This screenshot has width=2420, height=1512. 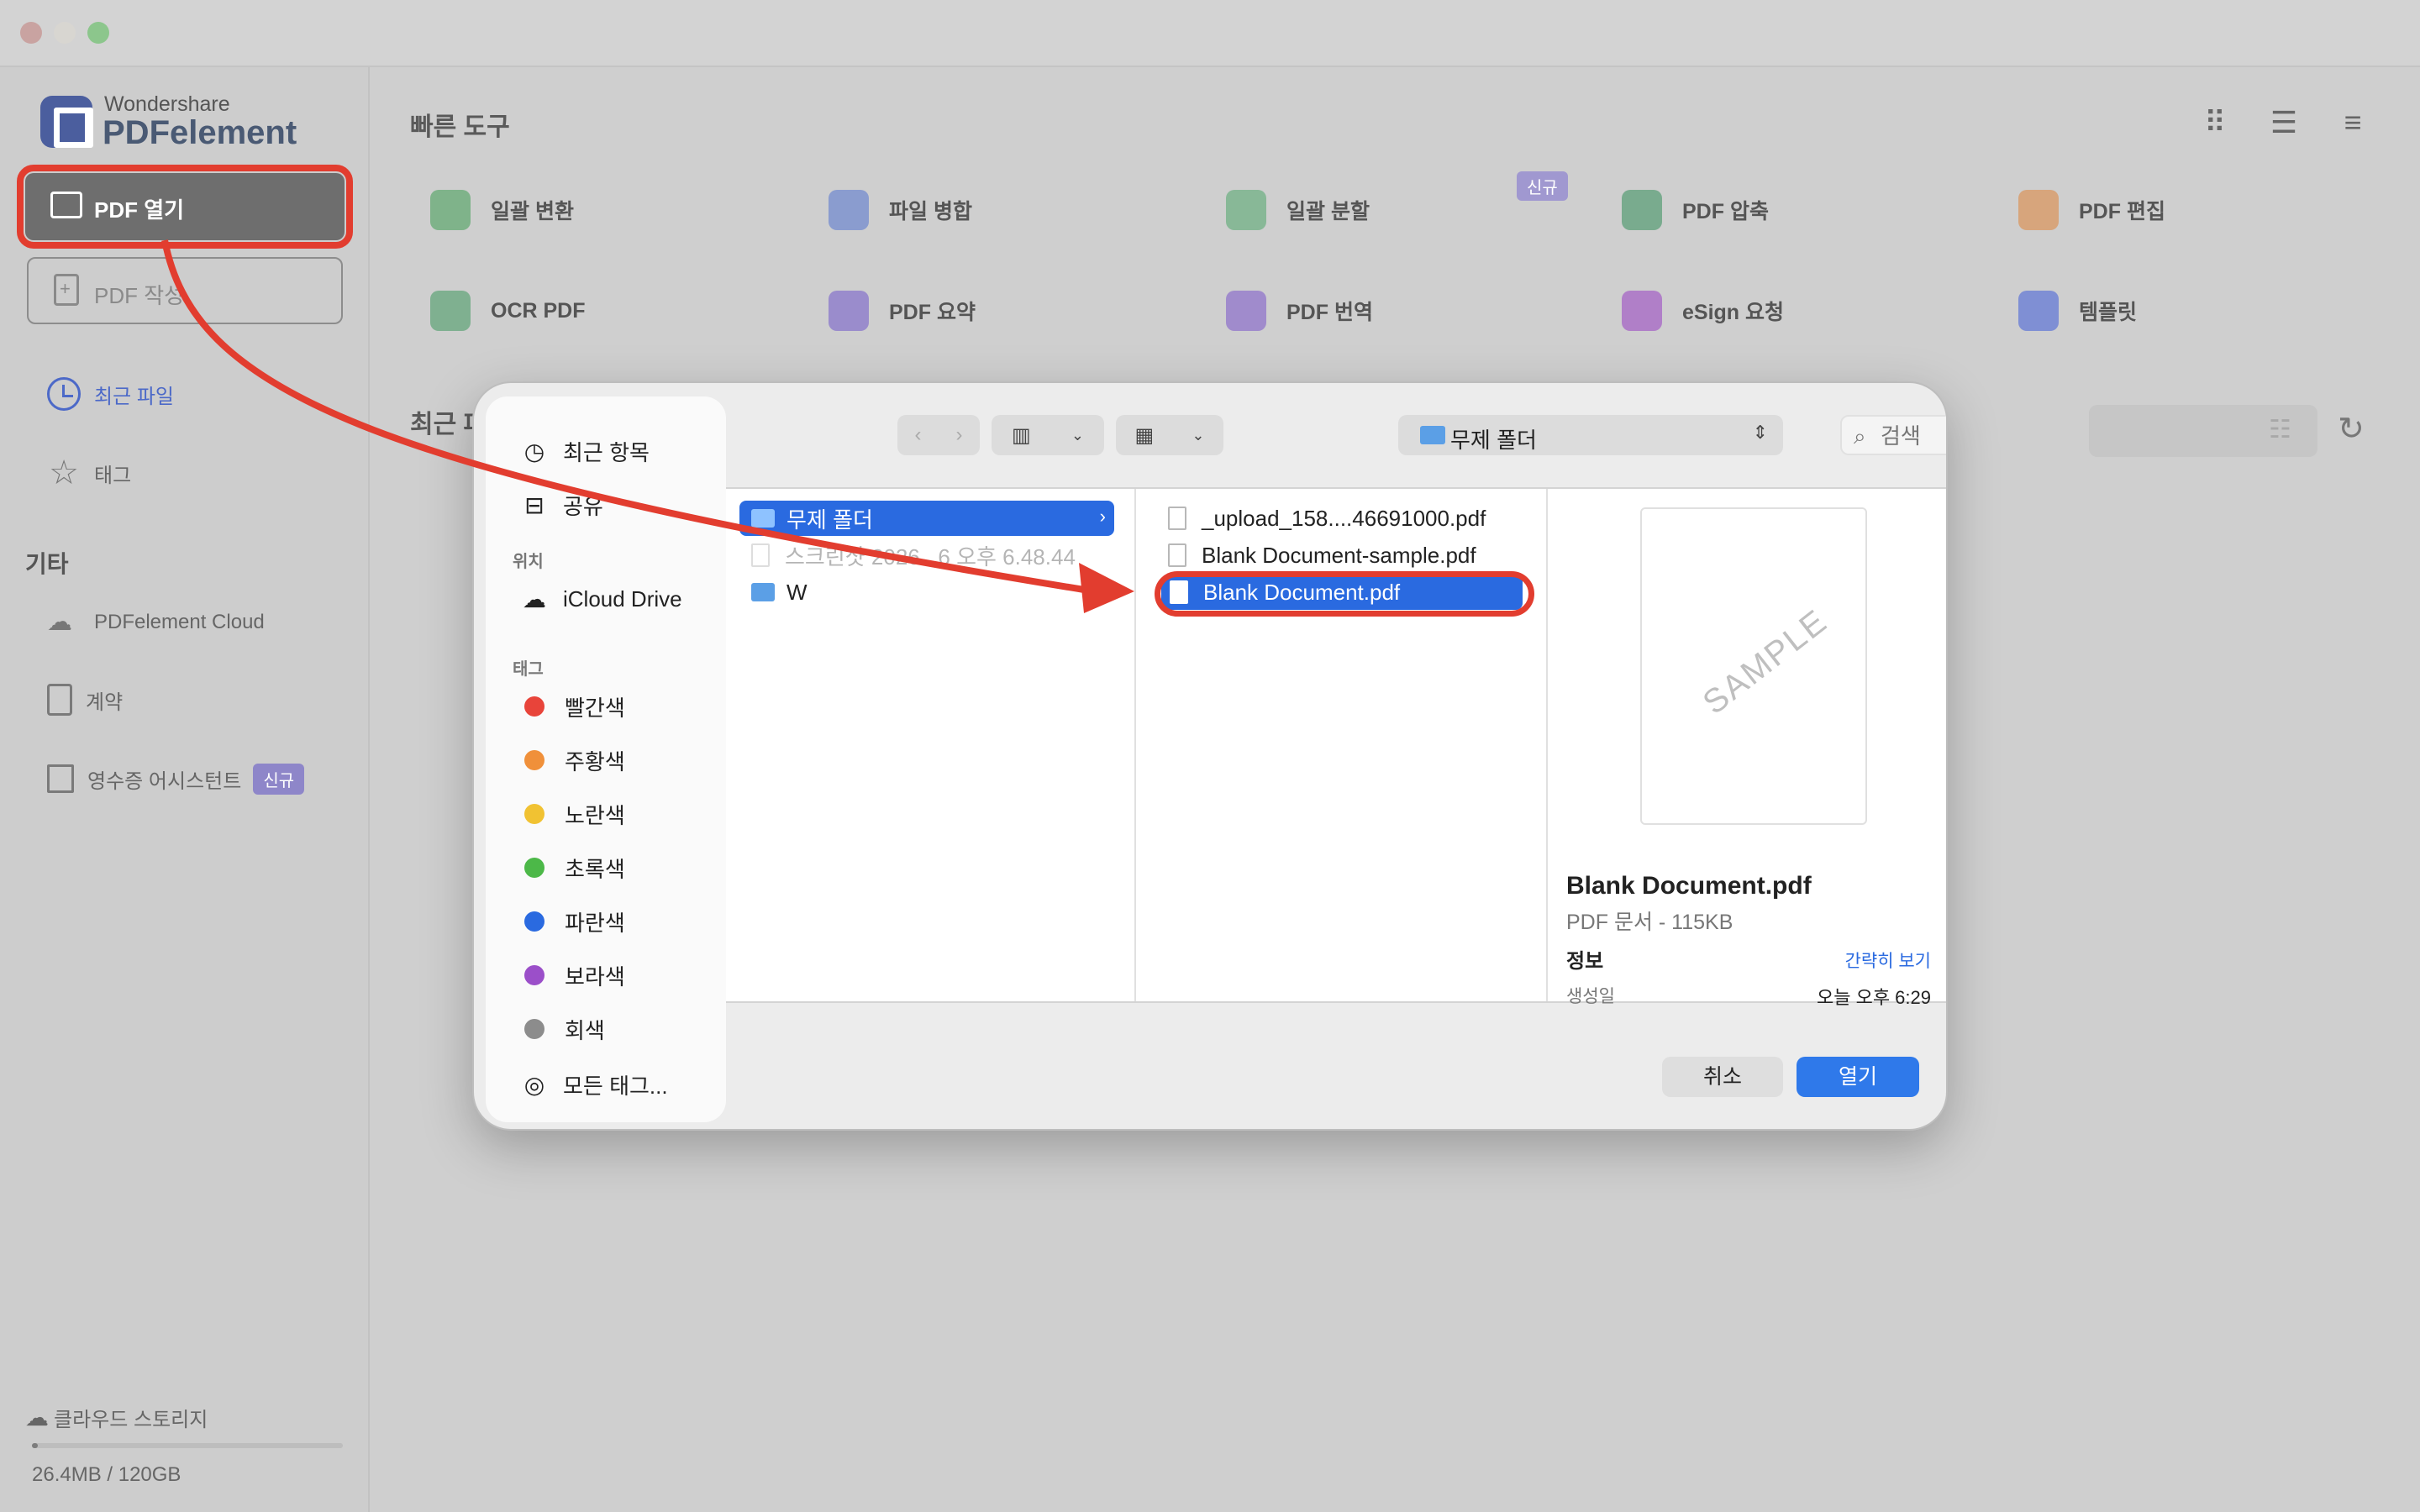 What do you see at coordinates (217, 126) in the screenshot?
I see `app-logo: Wondershare PDFelement` at bounding box center [217, 126].